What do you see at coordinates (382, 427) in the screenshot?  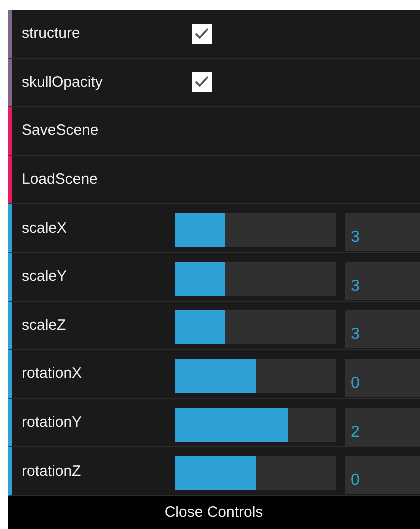 I see `number-field: 2` at bounding box center [382, 427].